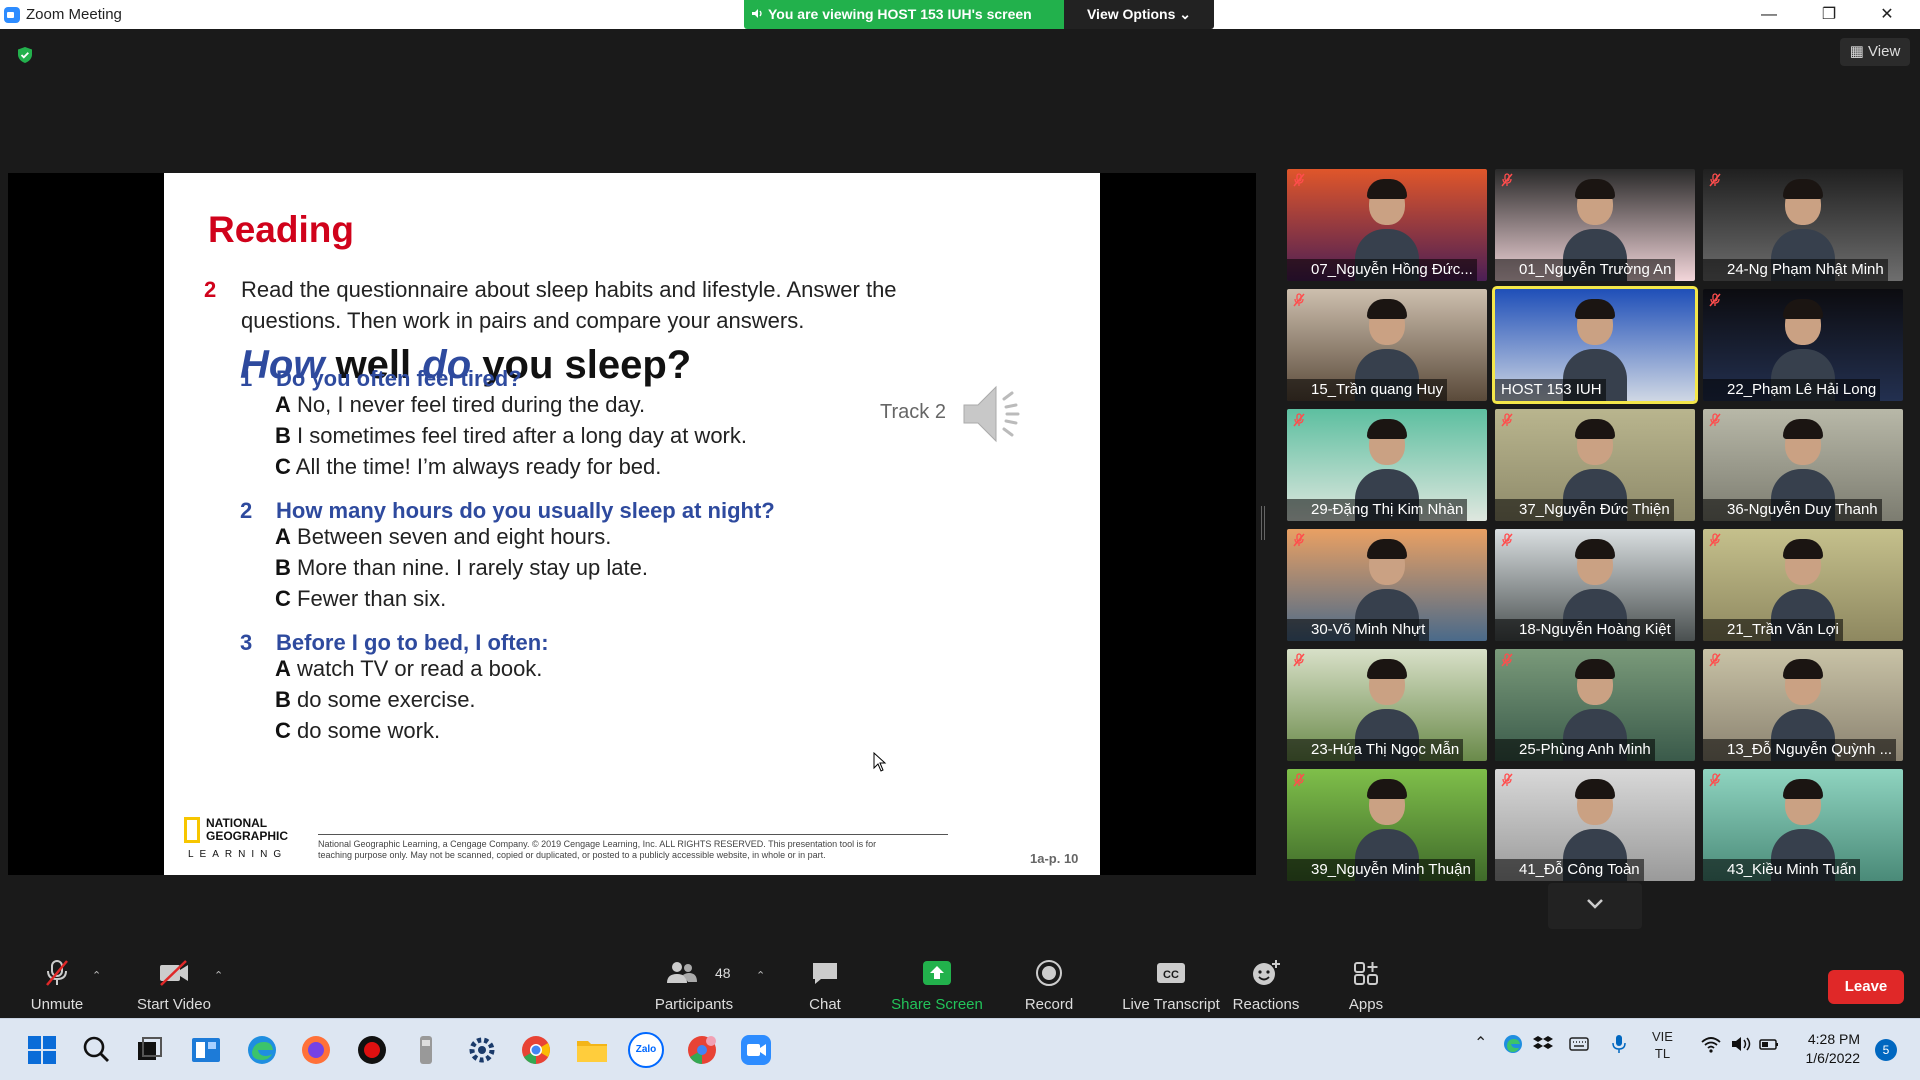 Image resolution: width=1920 pixels, height=1080 pixels. Describe the element at coordinates (96, 1050) in the screenshot. I see `search-icon` at that location.